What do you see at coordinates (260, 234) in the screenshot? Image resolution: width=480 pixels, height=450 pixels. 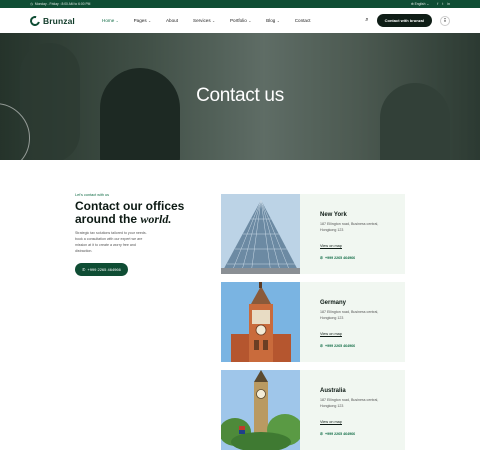 I see `office-image-glass-pyramid` at bounding box center [260, 234].